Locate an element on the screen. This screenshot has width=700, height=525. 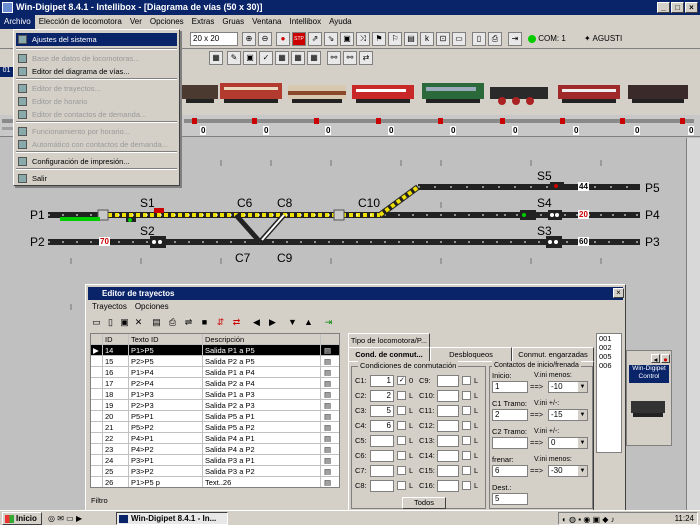
condition-input: 6 is located at coordinates (382, 426).